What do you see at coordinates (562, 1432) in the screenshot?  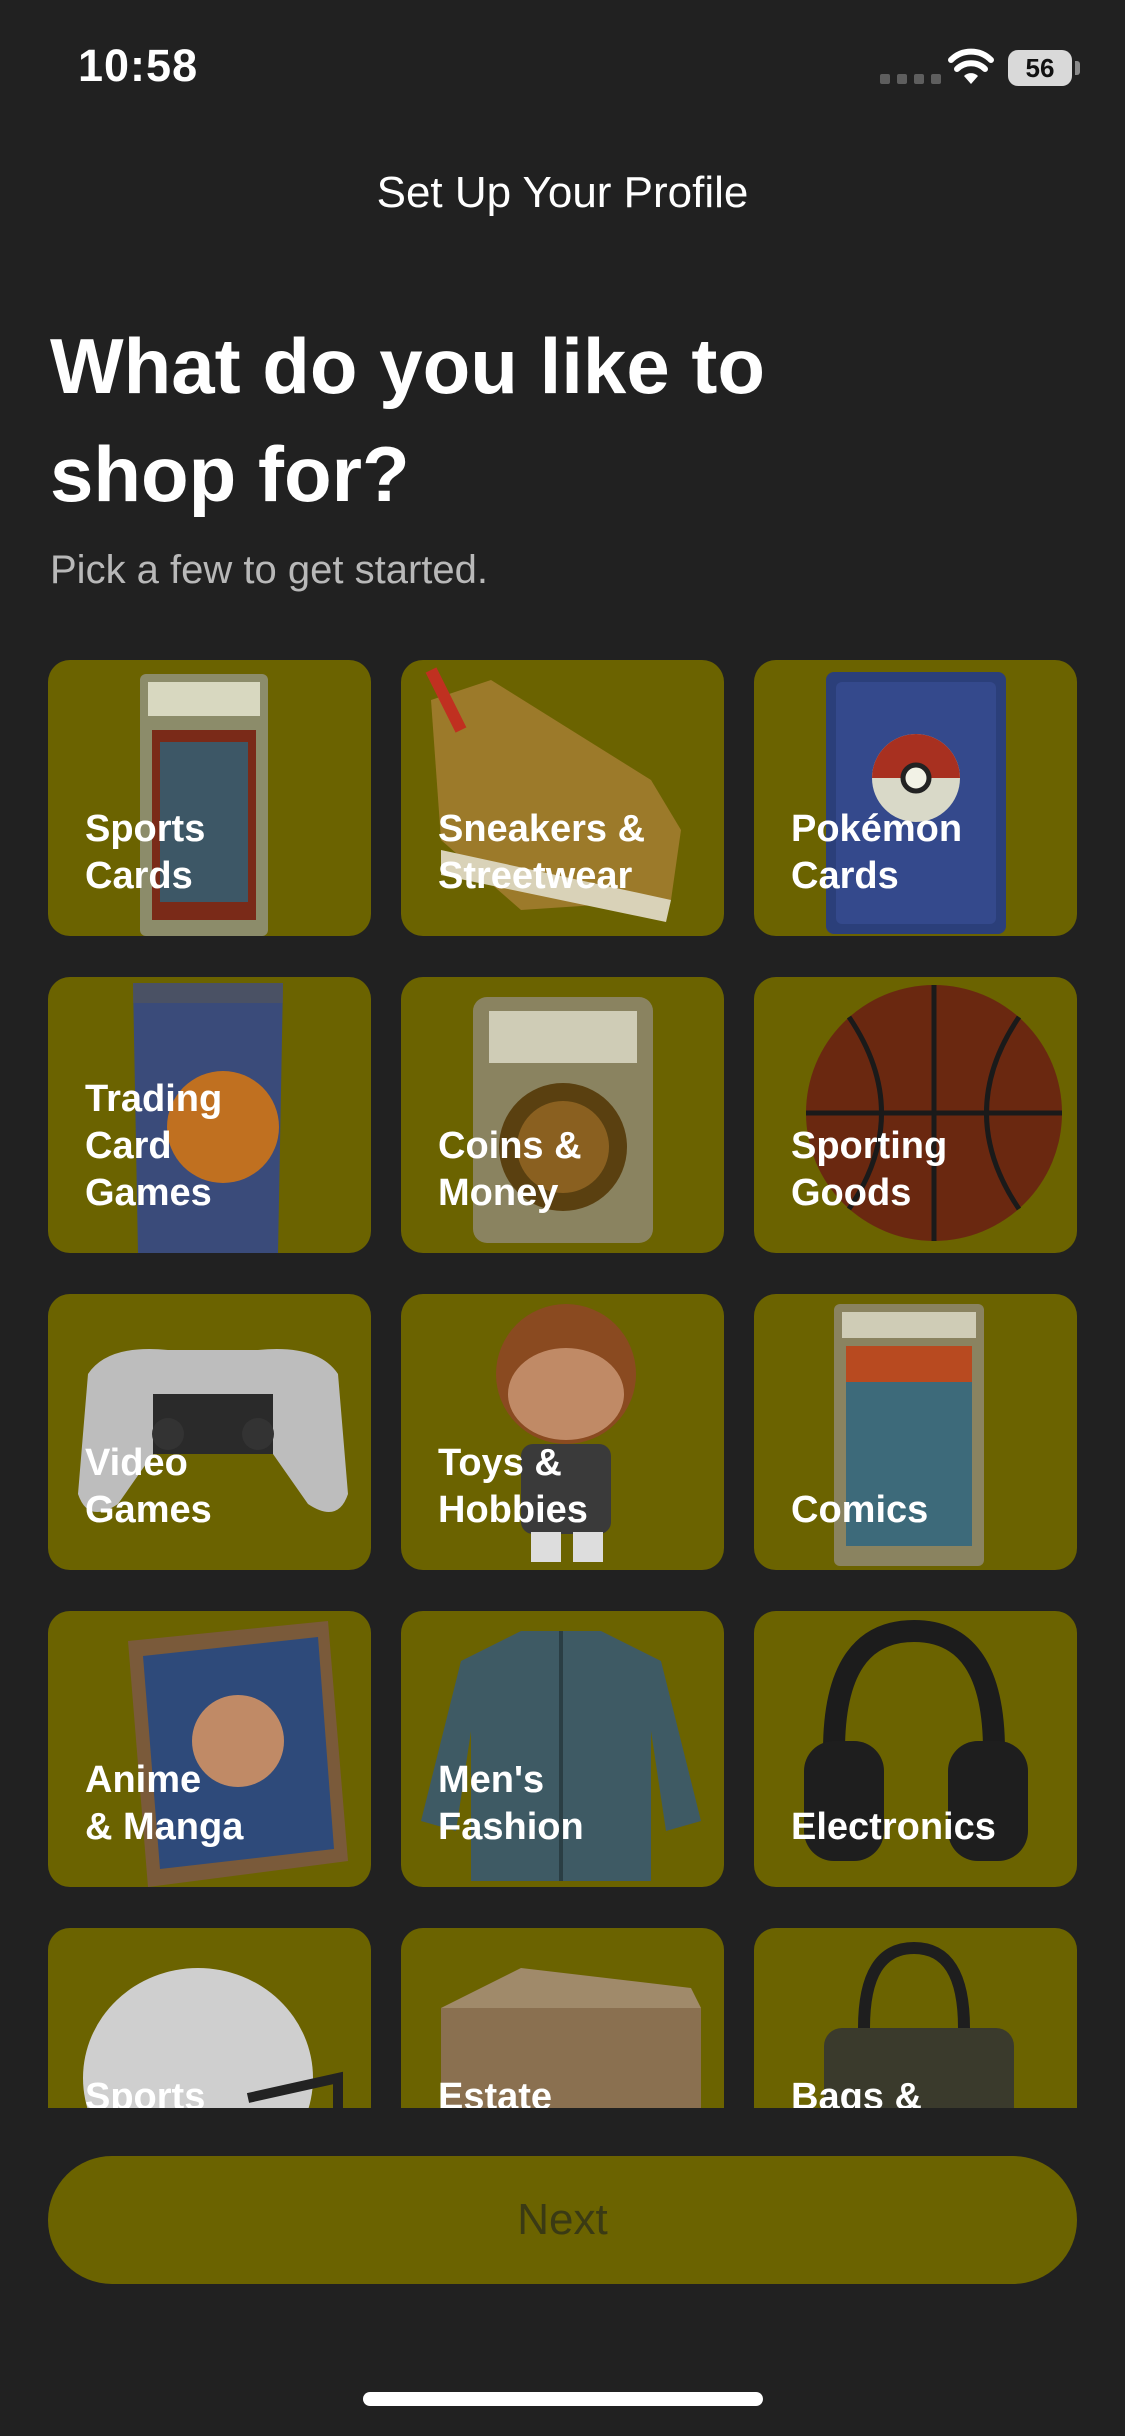 I see `category-tile-toys-hobbies: Toys & Hobbies` at bounding box center [562, 1432].